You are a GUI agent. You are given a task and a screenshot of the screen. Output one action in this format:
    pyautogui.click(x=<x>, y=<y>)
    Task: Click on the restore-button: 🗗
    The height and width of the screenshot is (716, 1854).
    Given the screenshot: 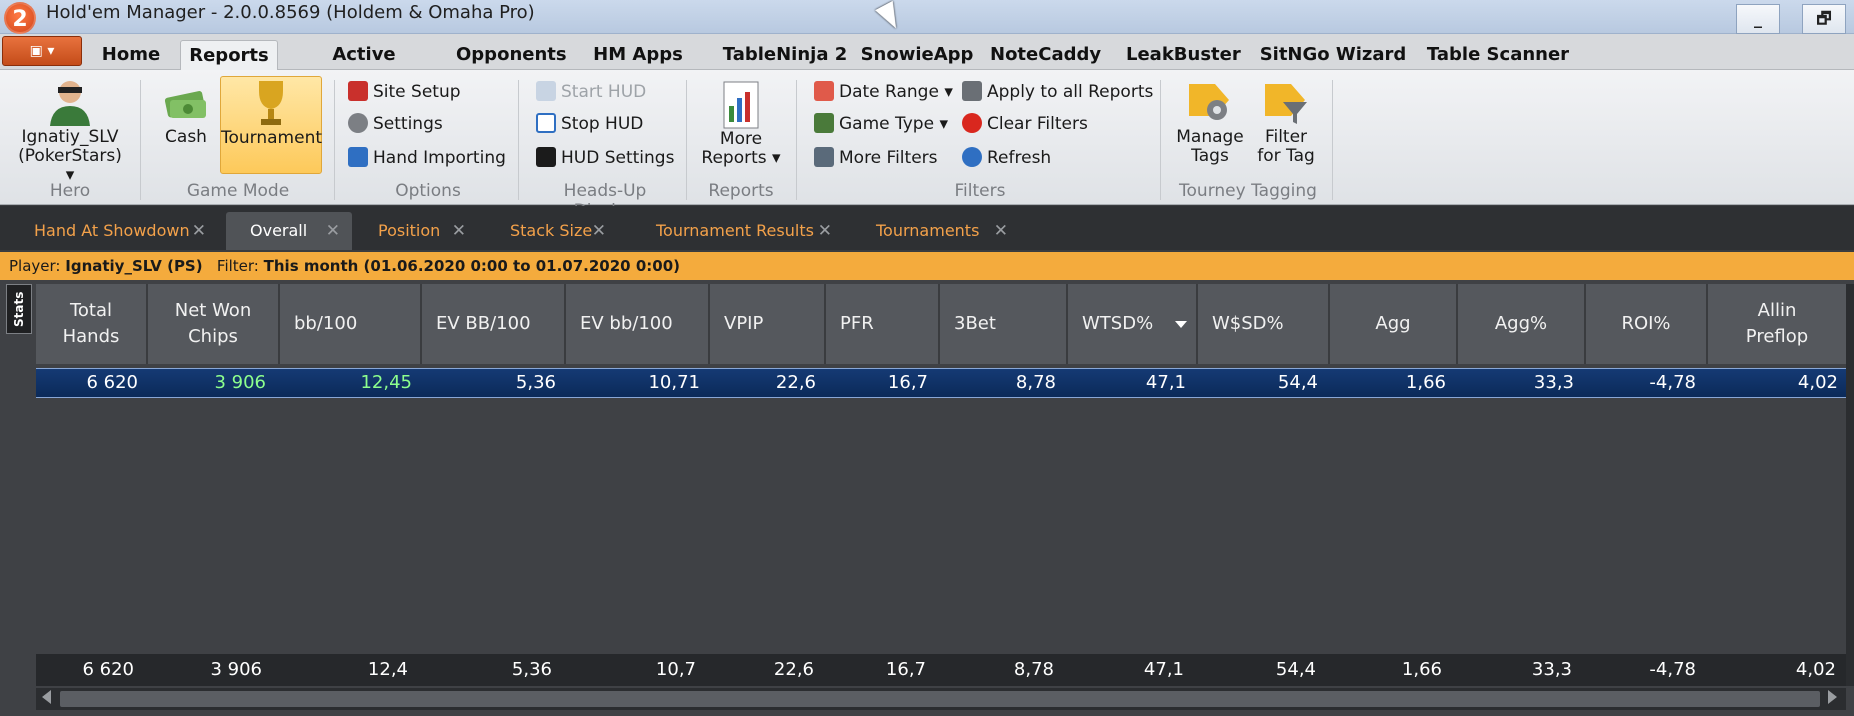 What is the action you would take?
    pyautogui.click(x=1824, y=19)
    